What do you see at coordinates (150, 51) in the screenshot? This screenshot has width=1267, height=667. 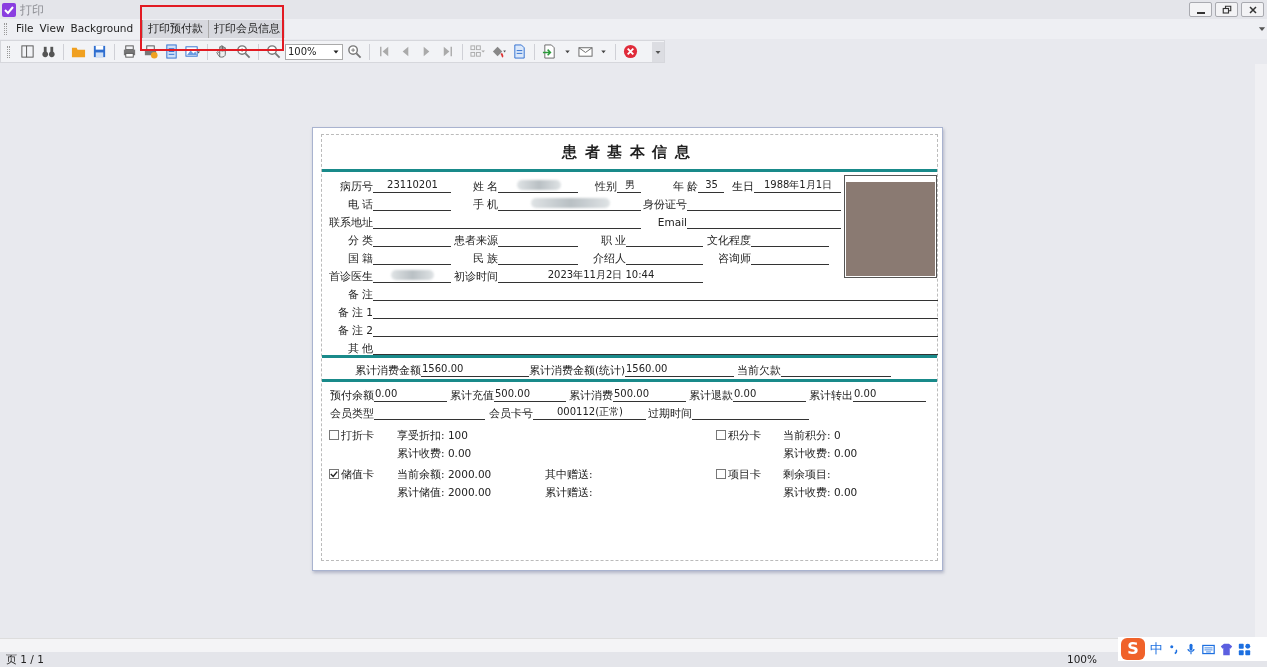 I see `printer-gear-icon` at bounding box center [150, 51].